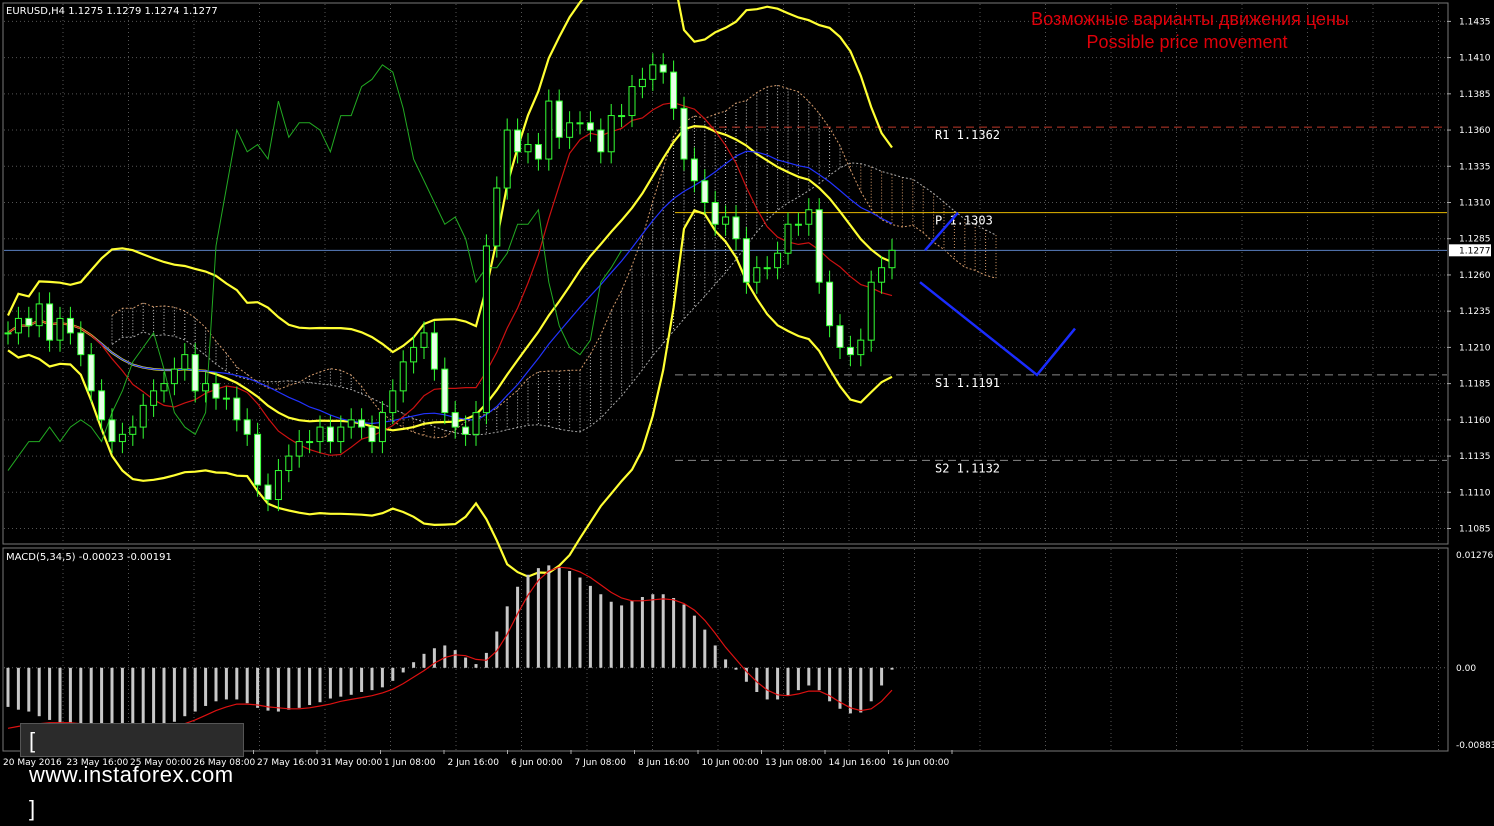 The image size is (1494, 826). Describe the element at coordinates (1475, 385) in the screenshot. I see `price-tick-label: 1.1185` at that location.